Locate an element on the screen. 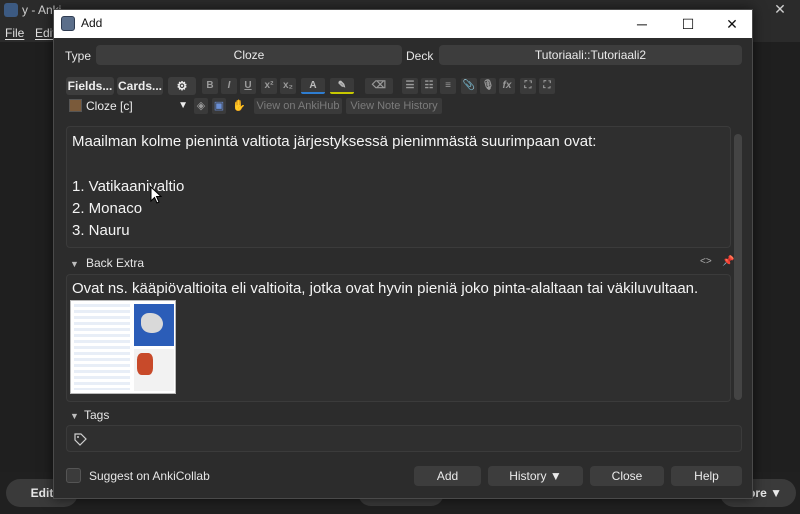 Image resolution: width=800 pixels, height=514 pixels. type-select: Cloze is located at coordinates (249, 55).